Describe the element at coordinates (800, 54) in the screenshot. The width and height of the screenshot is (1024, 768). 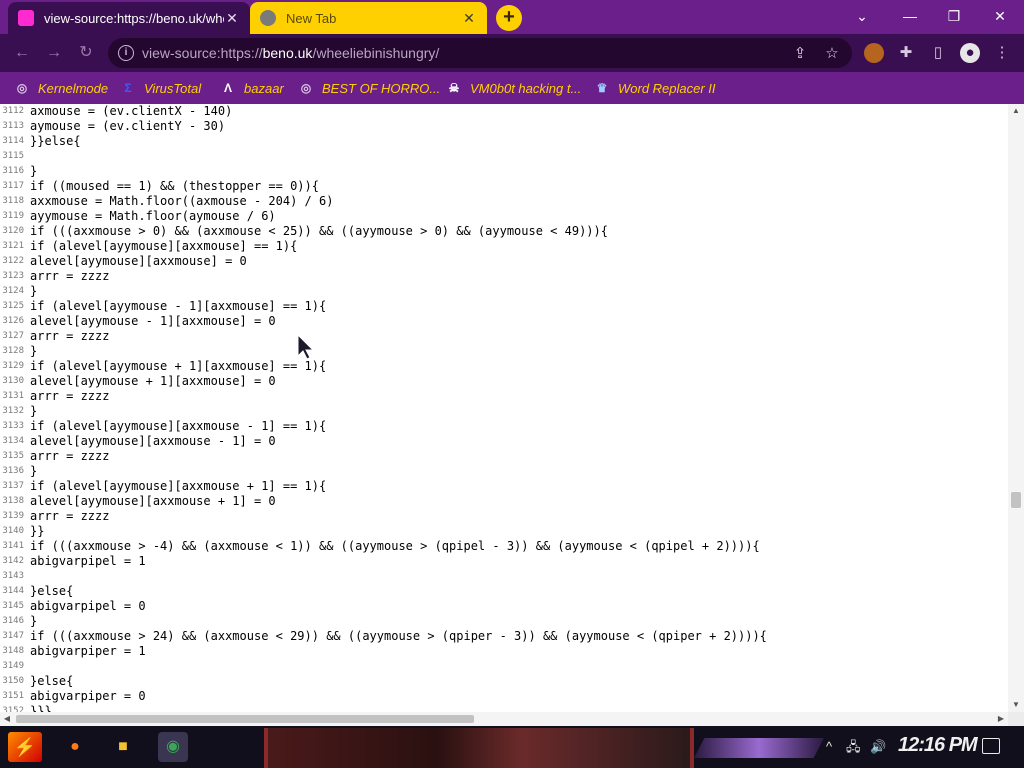
I see `share-icon: ⇪` at that location.